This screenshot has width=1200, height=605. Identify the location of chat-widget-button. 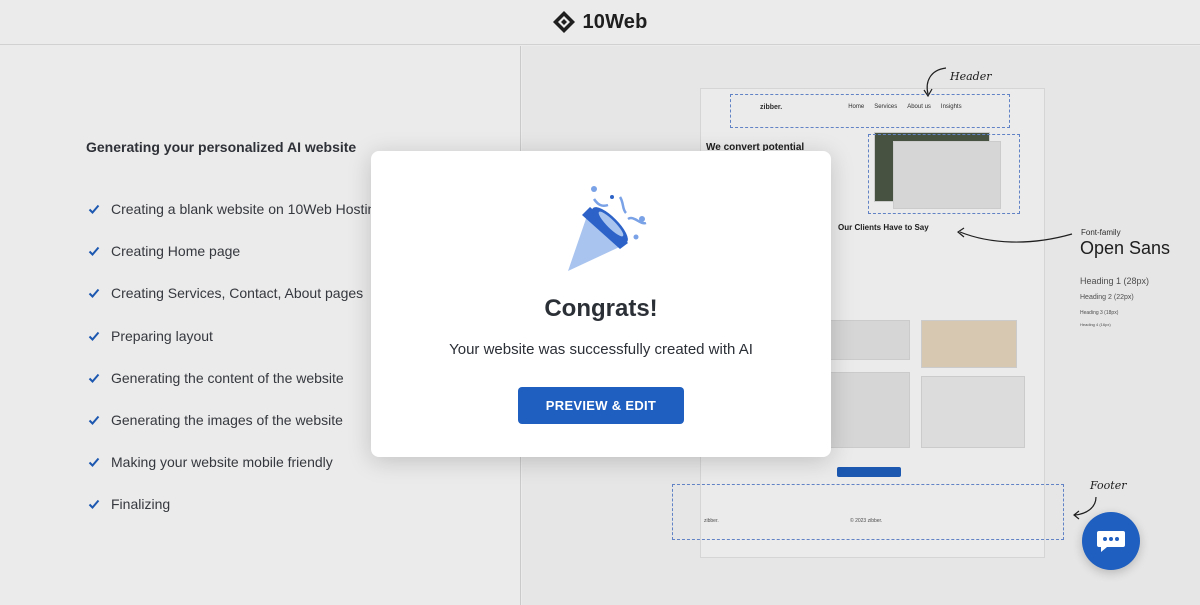
(1111, 541).